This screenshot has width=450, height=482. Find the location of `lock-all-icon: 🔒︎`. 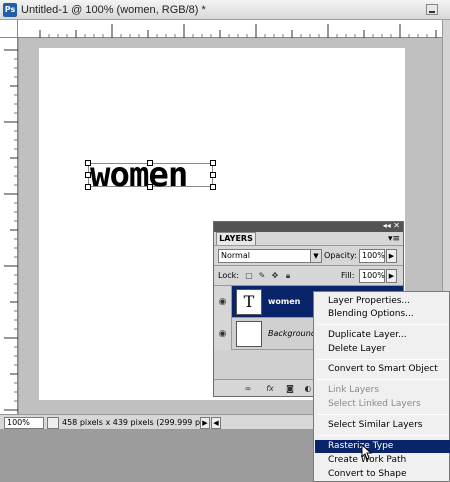

lock-all-icon: 🔒︎ is located at coordinates (288, 276).